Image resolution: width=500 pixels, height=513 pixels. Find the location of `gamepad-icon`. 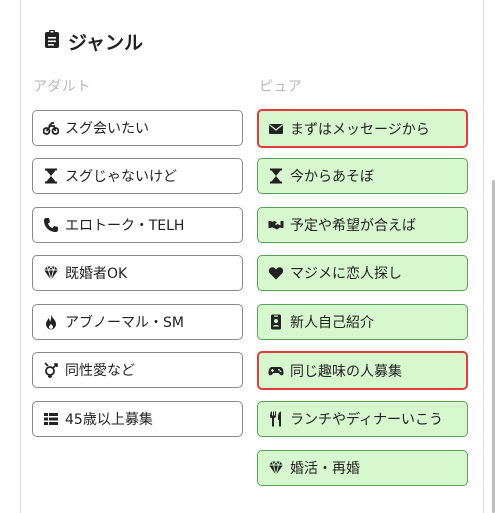

gamepad-icon is located at coordinates (276, 371).